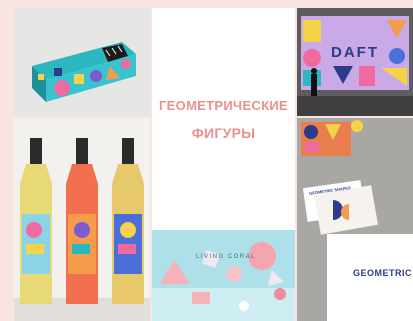 This screenshot has width=413, height=321. I want to click on render-3d-label: LIVING CORAL, so click(226, 257).